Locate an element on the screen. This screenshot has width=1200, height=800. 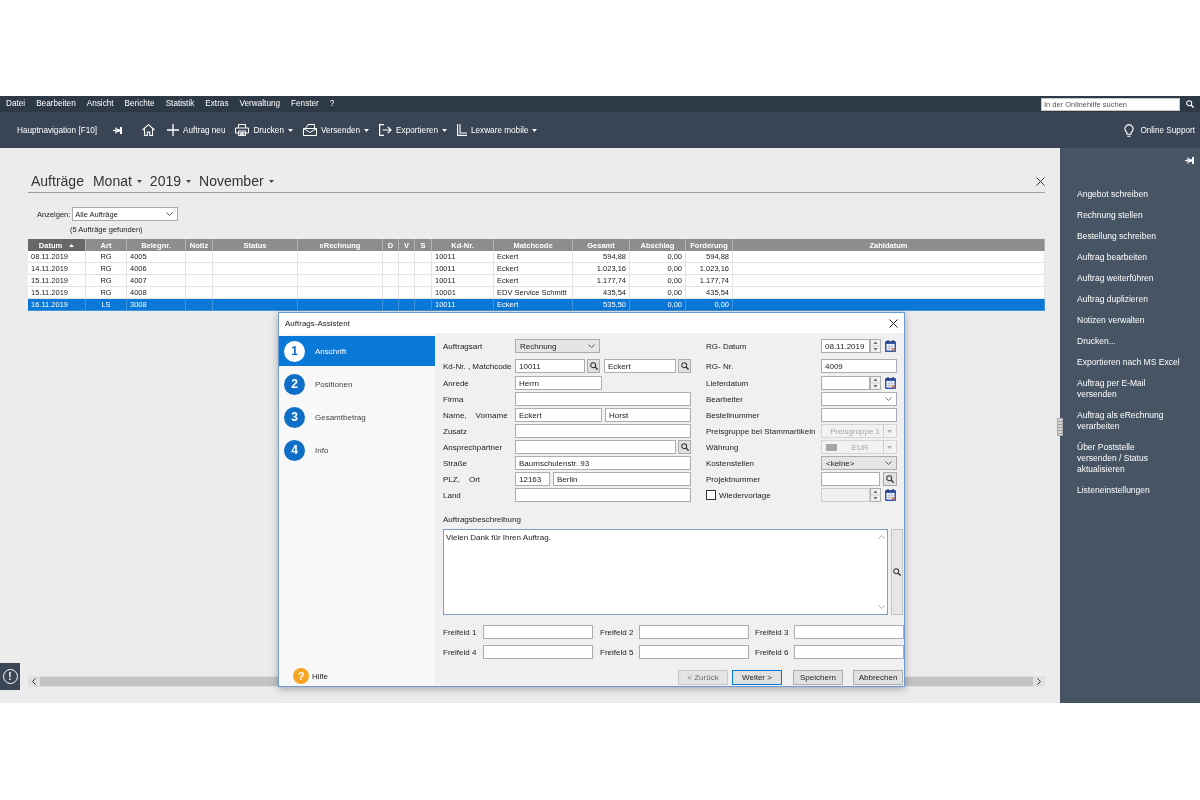
toolbar-button: Versenden is located at coordinates (336, 130).